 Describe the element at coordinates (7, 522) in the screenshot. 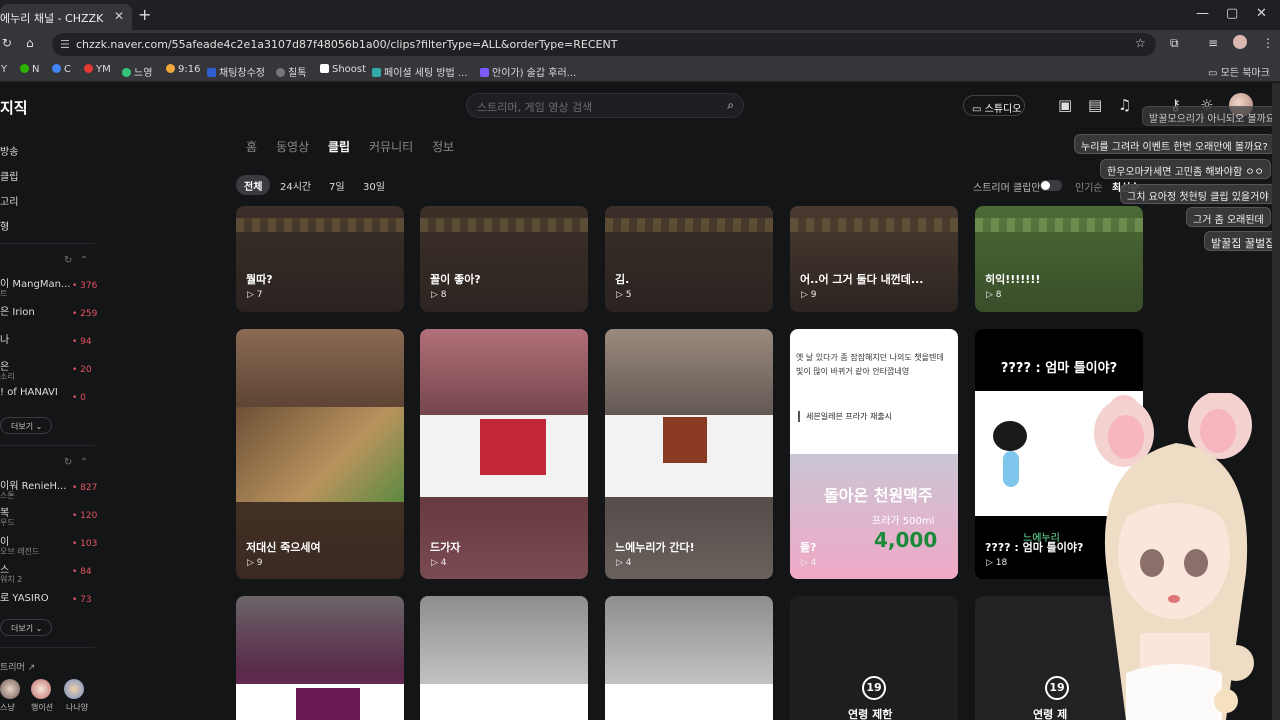

I see `recommended-category: 우드` at that location.